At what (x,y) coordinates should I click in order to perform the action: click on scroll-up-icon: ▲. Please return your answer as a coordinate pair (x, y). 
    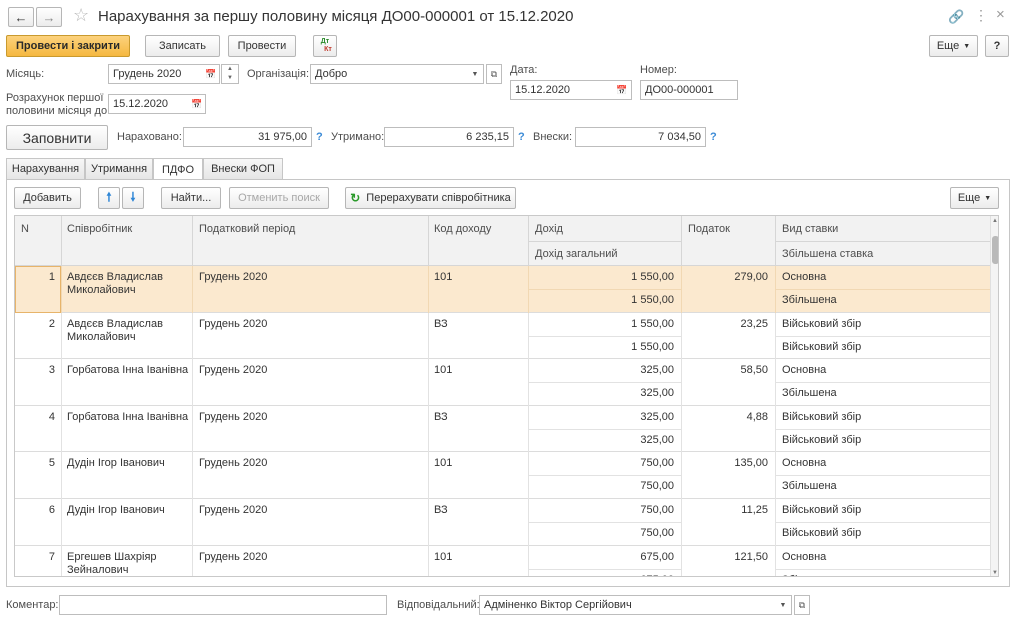
    Looking at the image, I should click on (995, 221).